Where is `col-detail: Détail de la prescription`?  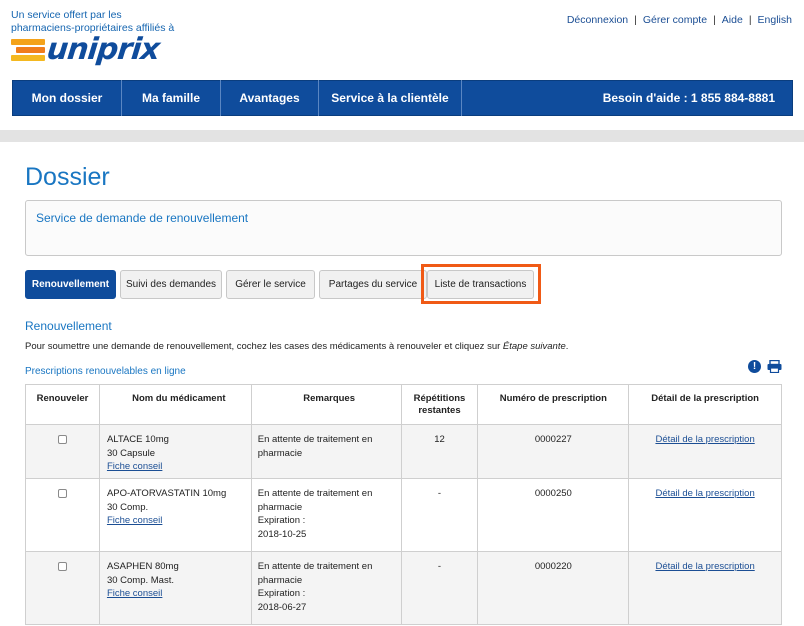
col-detail: Détail de la prescription is located at coordinates (705, 404).